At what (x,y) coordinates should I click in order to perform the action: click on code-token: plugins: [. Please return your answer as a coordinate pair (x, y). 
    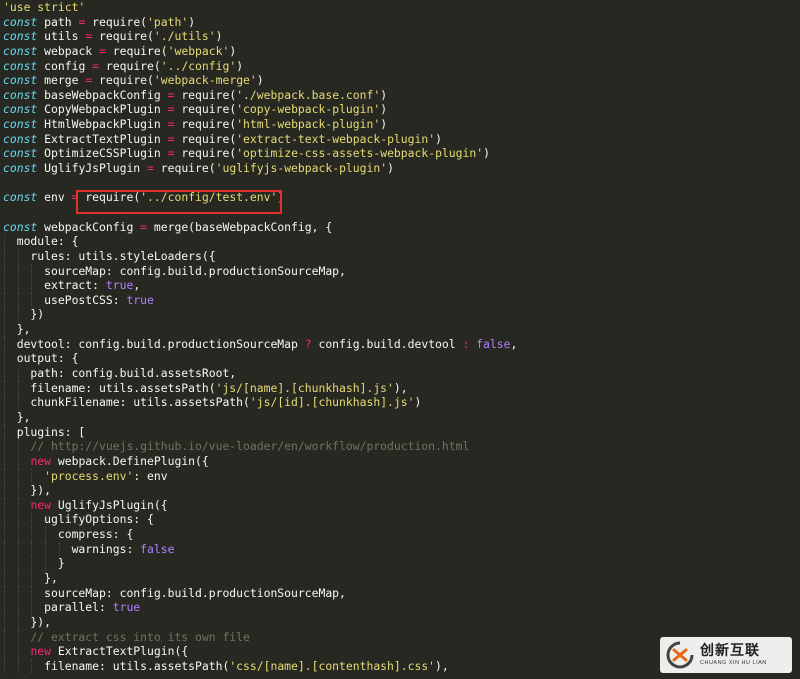
    Looking at the image, I should click on (44, 431).